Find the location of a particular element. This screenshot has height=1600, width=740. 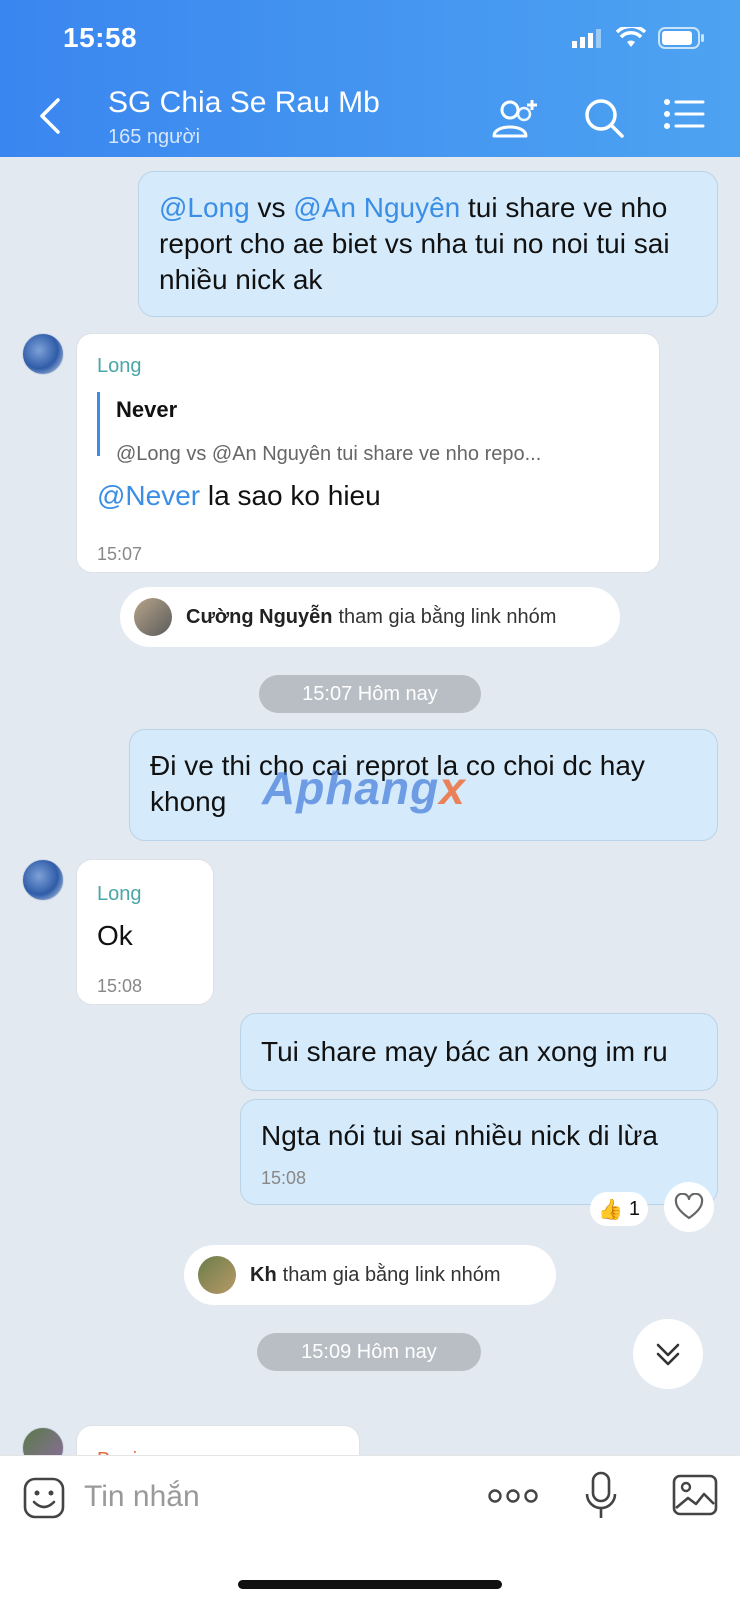

sender-name: Beginn is located at coordinates (128, 1448).